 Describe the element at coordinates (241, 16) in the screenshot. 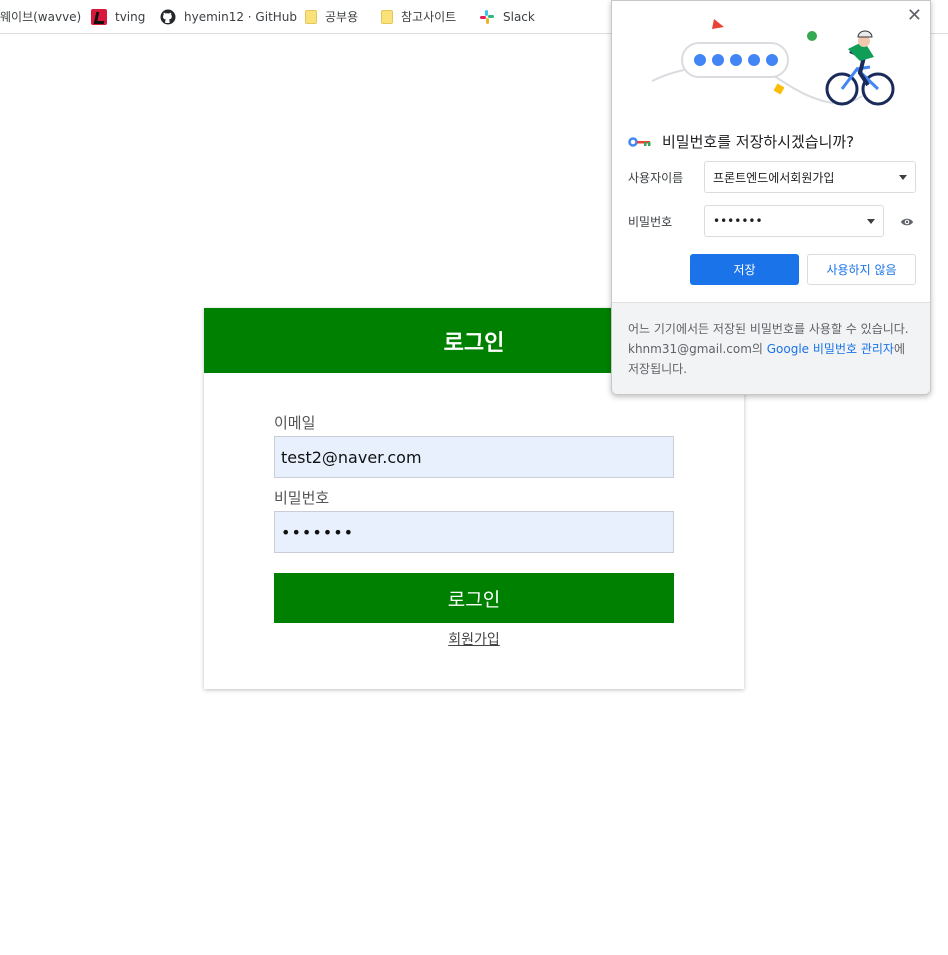

I see `bookmark-label: hyemin12 · GitHub` at that location.